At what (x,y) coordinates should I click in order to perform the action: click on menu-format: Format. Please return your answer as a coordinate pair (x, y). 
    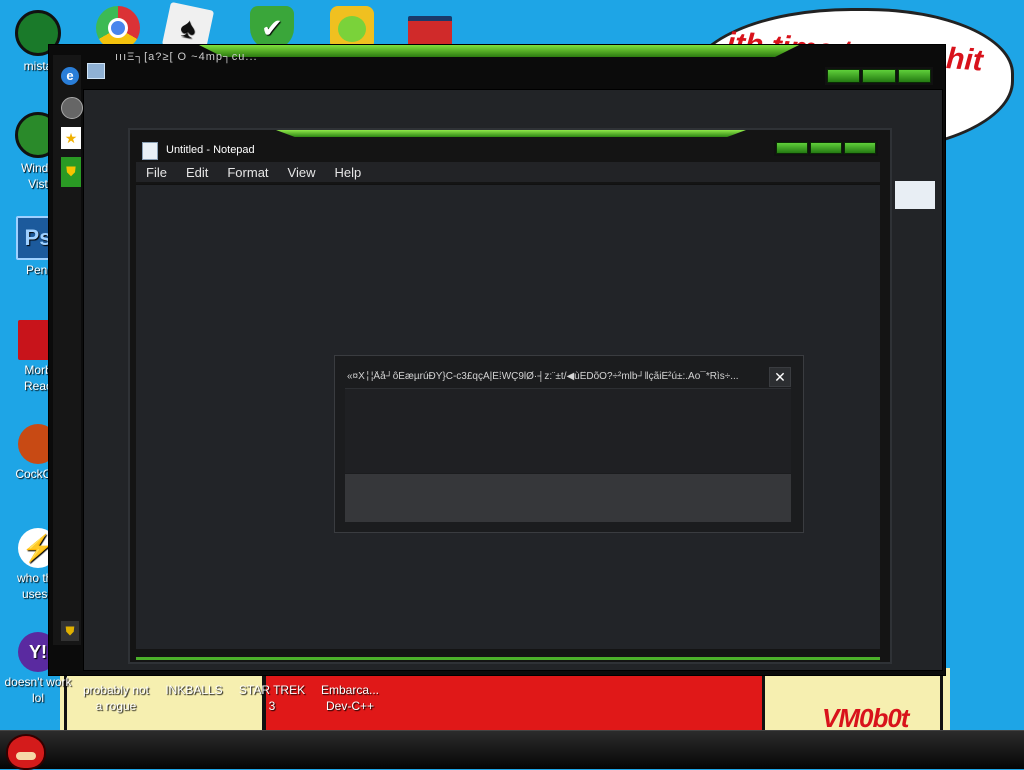
    Looking at the image, I should click on (247, 172).